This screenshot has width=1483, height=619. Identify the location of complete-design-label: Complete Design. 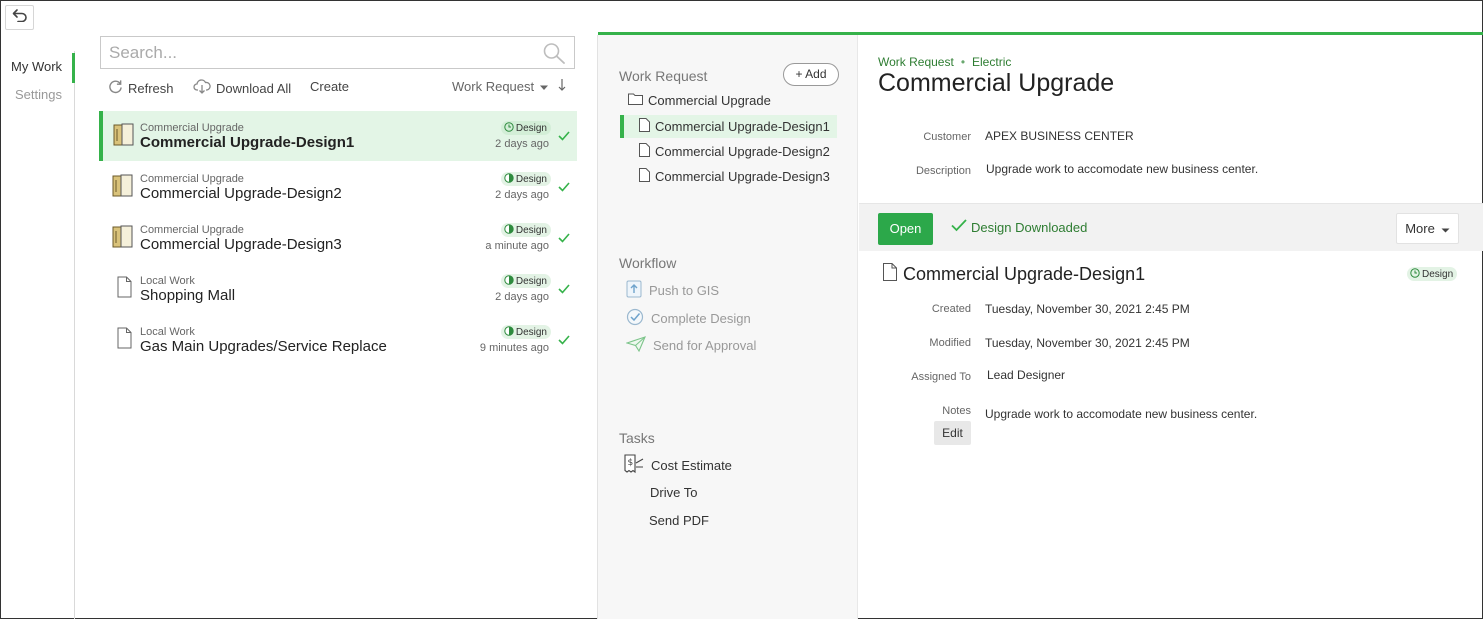
(701, 318).